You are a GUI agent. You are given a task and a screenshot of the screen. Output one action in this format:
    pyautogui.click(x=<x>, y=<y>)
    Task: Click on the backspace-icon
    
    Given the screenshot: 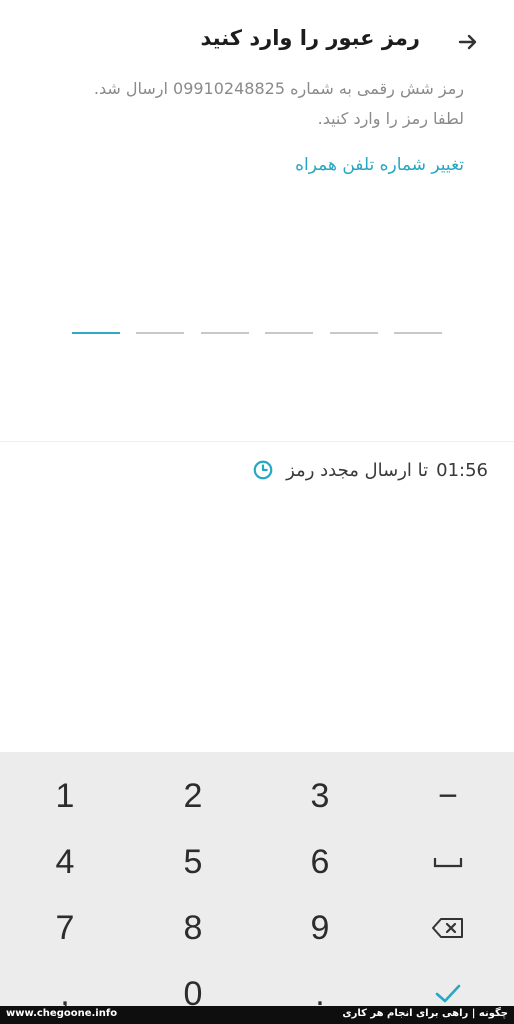 What is the action you would take?
    pyautogui.click(x=447, y=928)
    